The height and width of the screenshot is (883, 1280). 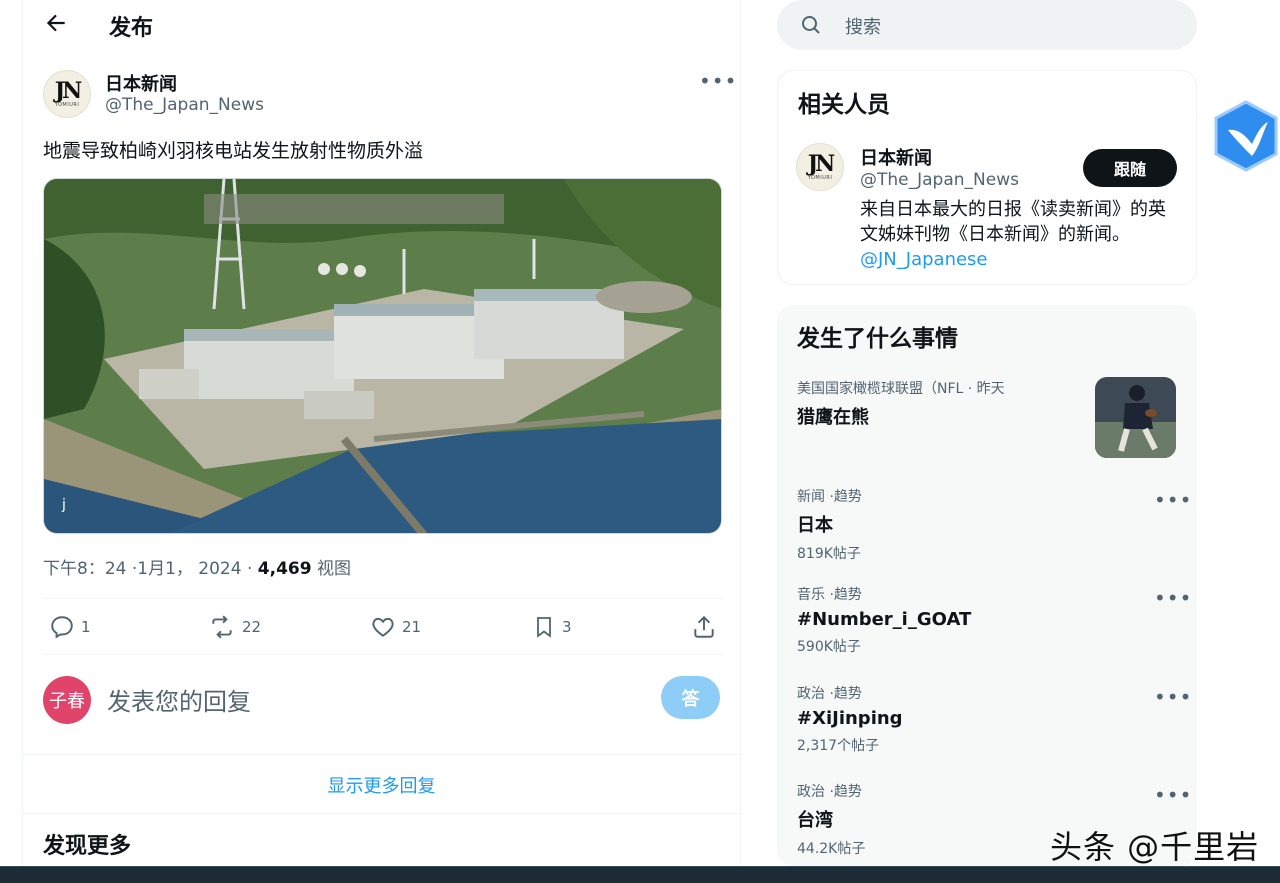 What do you see at coordinates (381, 785) in the screenshot?
I see `show-more-replies-link: 显示更多回复` at bounding box center [381, 785].